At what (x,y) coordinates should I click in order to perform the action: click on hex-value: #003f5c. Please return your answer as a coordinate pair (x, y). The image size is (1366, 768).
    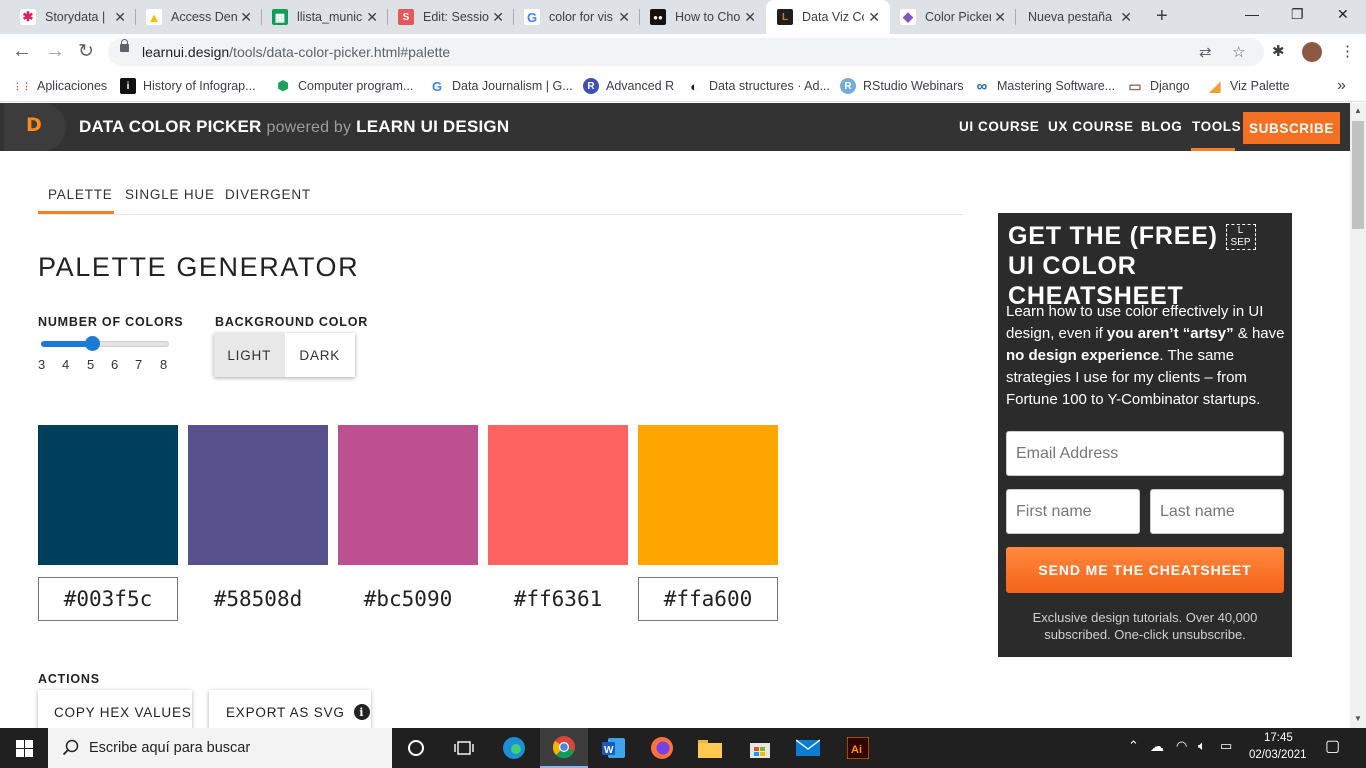
    Looking at the image, I should click on (108, 599).